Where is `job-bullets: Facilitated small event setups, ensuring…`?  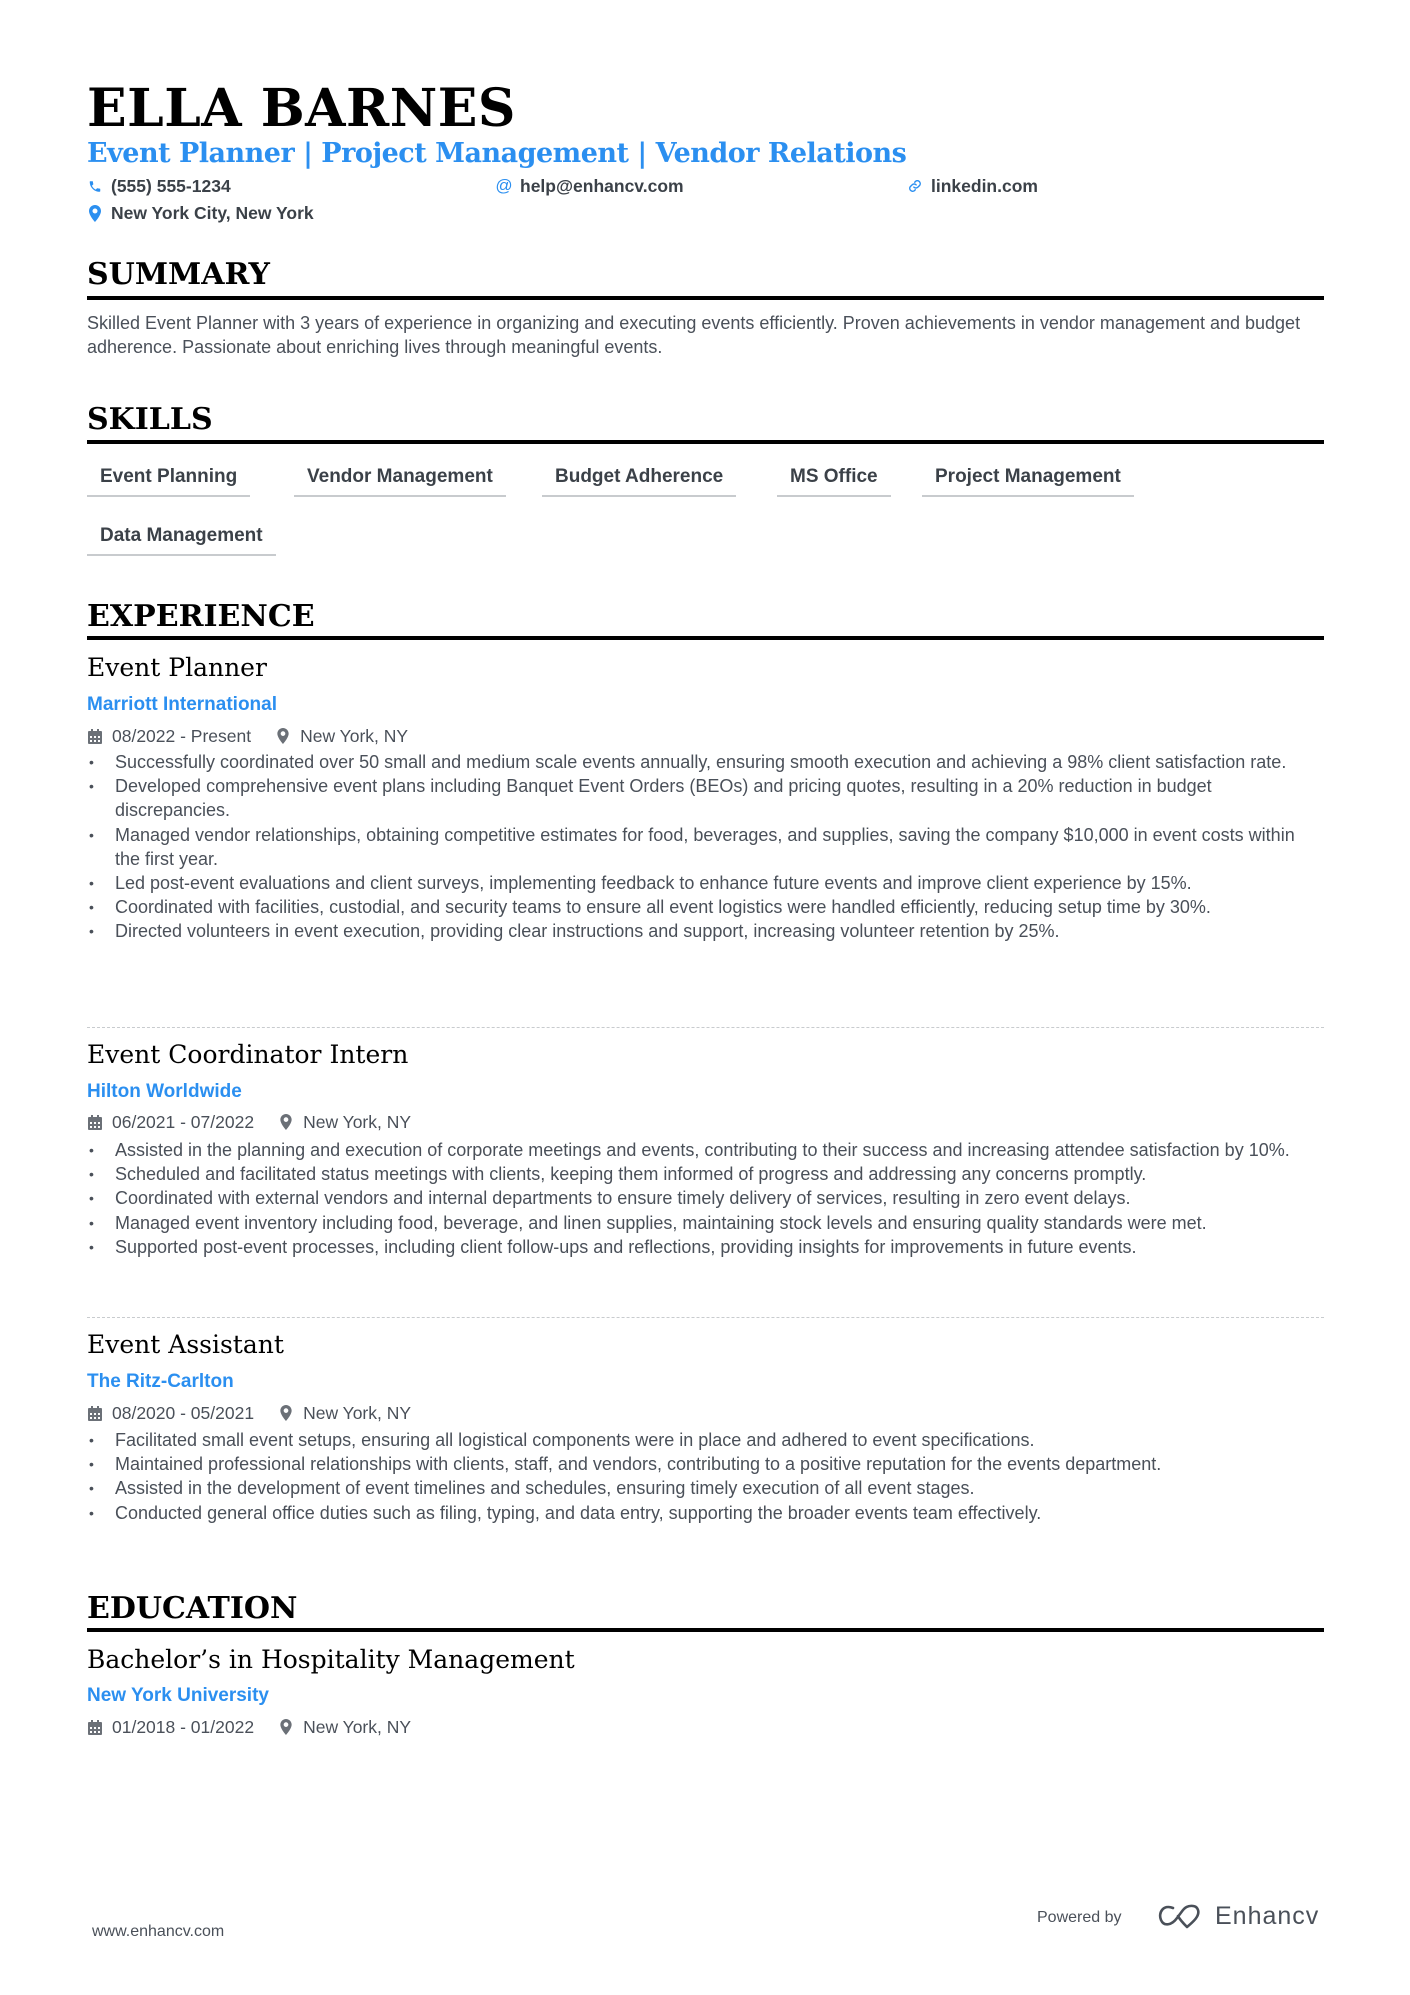 job-bullets: Facilitated small event setups, ensuring… is located at coordinates (705, 1476).